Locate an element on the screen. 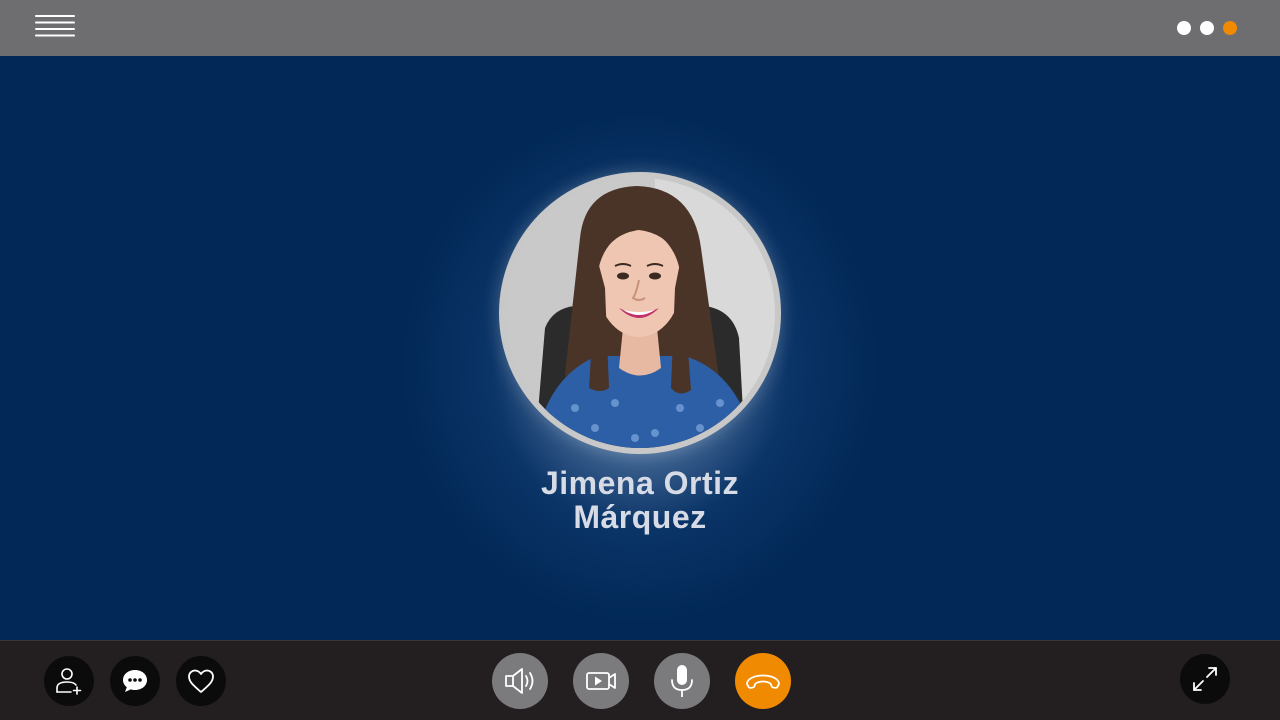 This screenshot has height=720, width=1280. microphone-button is located at coordinates (682, 681).